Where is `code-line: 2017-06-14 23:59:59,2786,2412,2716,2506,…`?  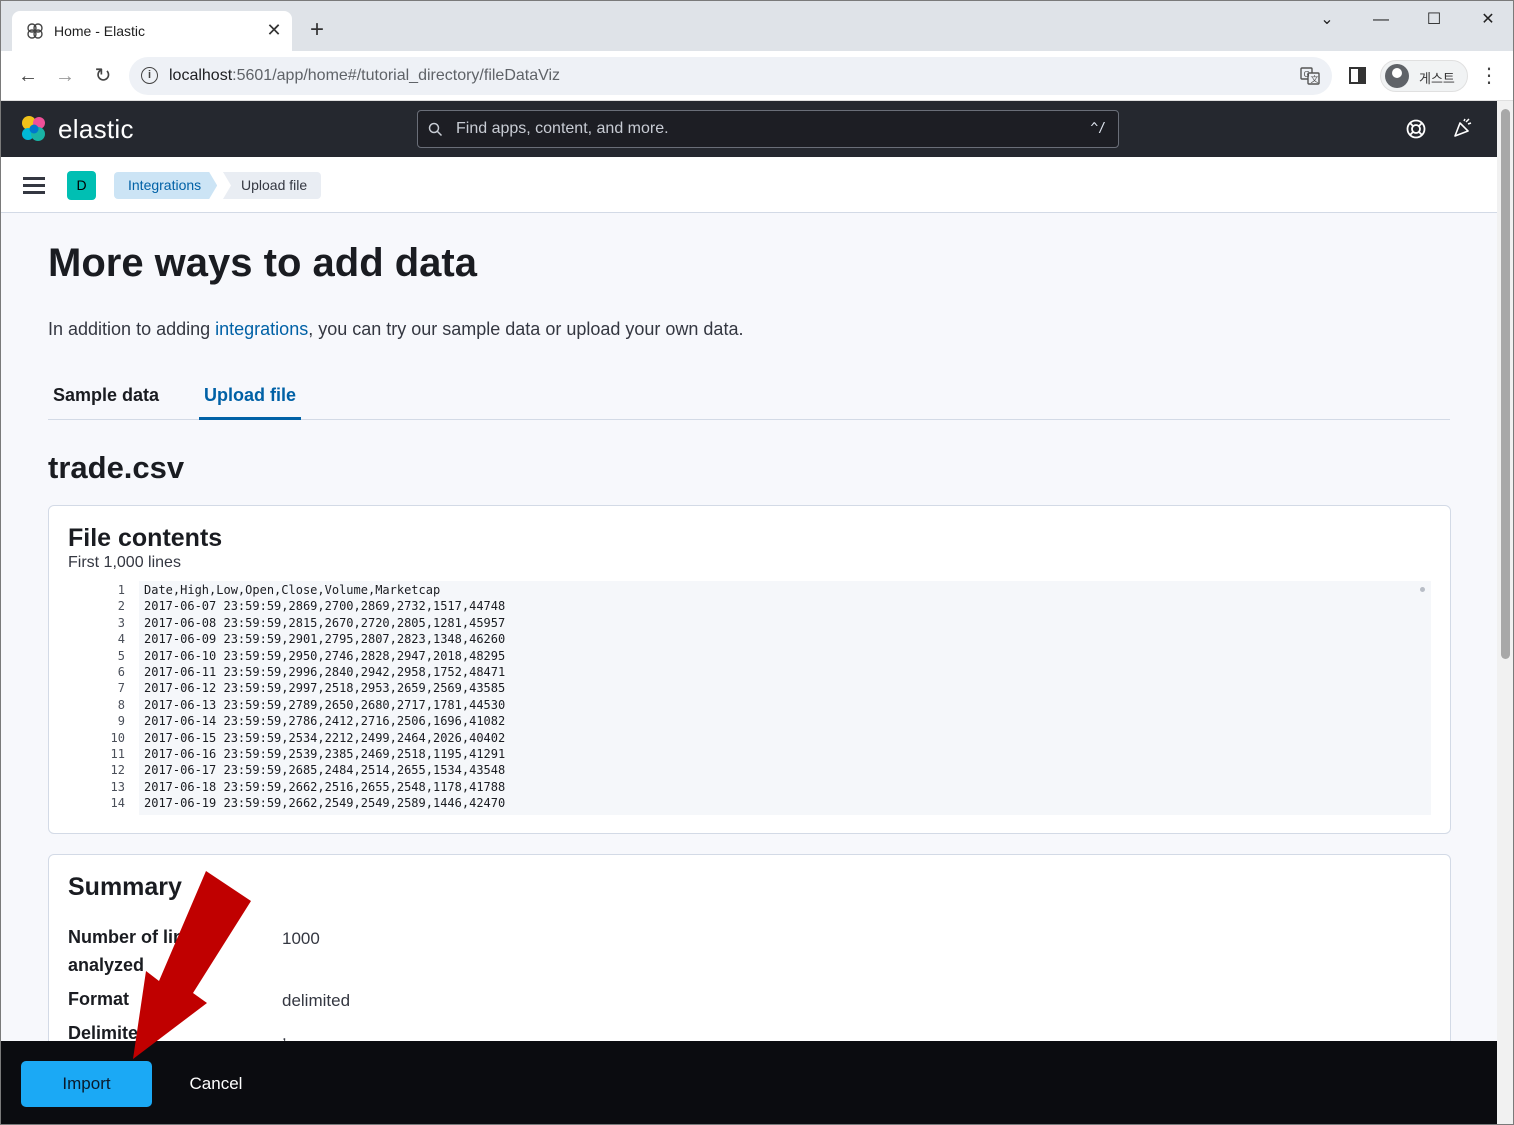
code-line: 2017-06-14 23:59:59,2786,2412,2716,2506,… is located at coordinates (325, 721).